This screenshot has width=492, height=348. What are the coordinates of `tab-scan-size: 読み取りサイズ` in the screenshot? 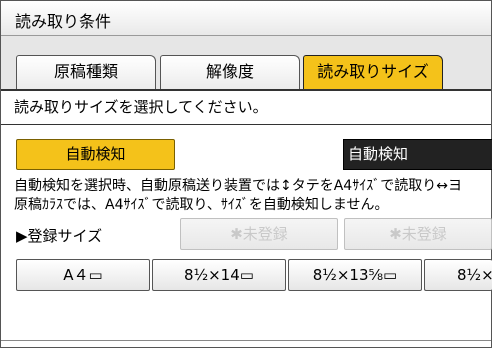 It's located at (373, 72).